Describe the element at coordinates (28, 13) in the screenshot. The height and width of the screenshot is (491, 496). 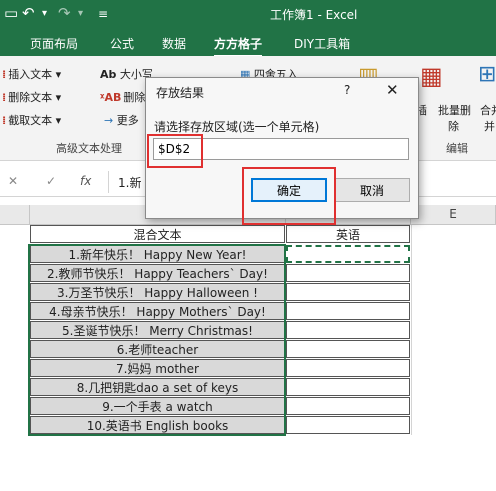
I see `undo-icon: ↶` at that location.